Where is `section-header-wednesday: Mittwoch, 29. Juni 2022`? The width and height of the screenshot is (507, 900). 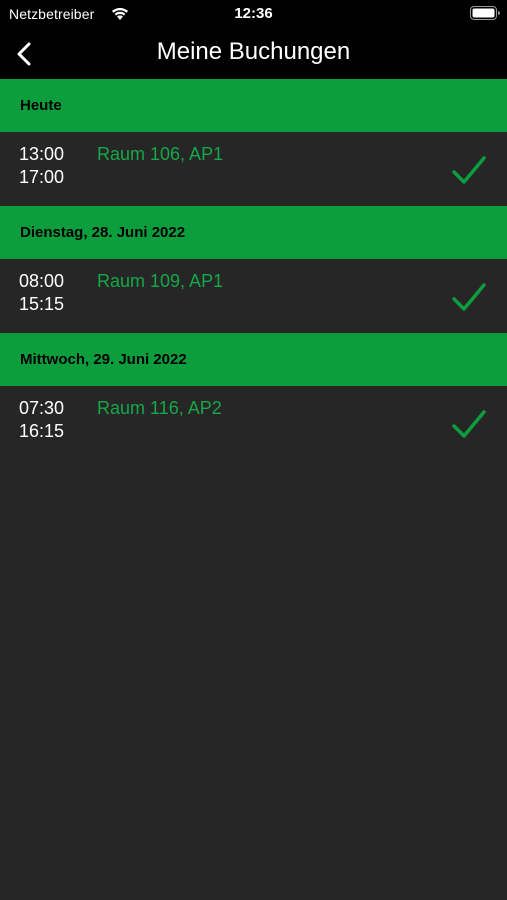 section-header-wednesday: Mittwoch, 29. Juni 2022 is located at coordinates (253, 359).